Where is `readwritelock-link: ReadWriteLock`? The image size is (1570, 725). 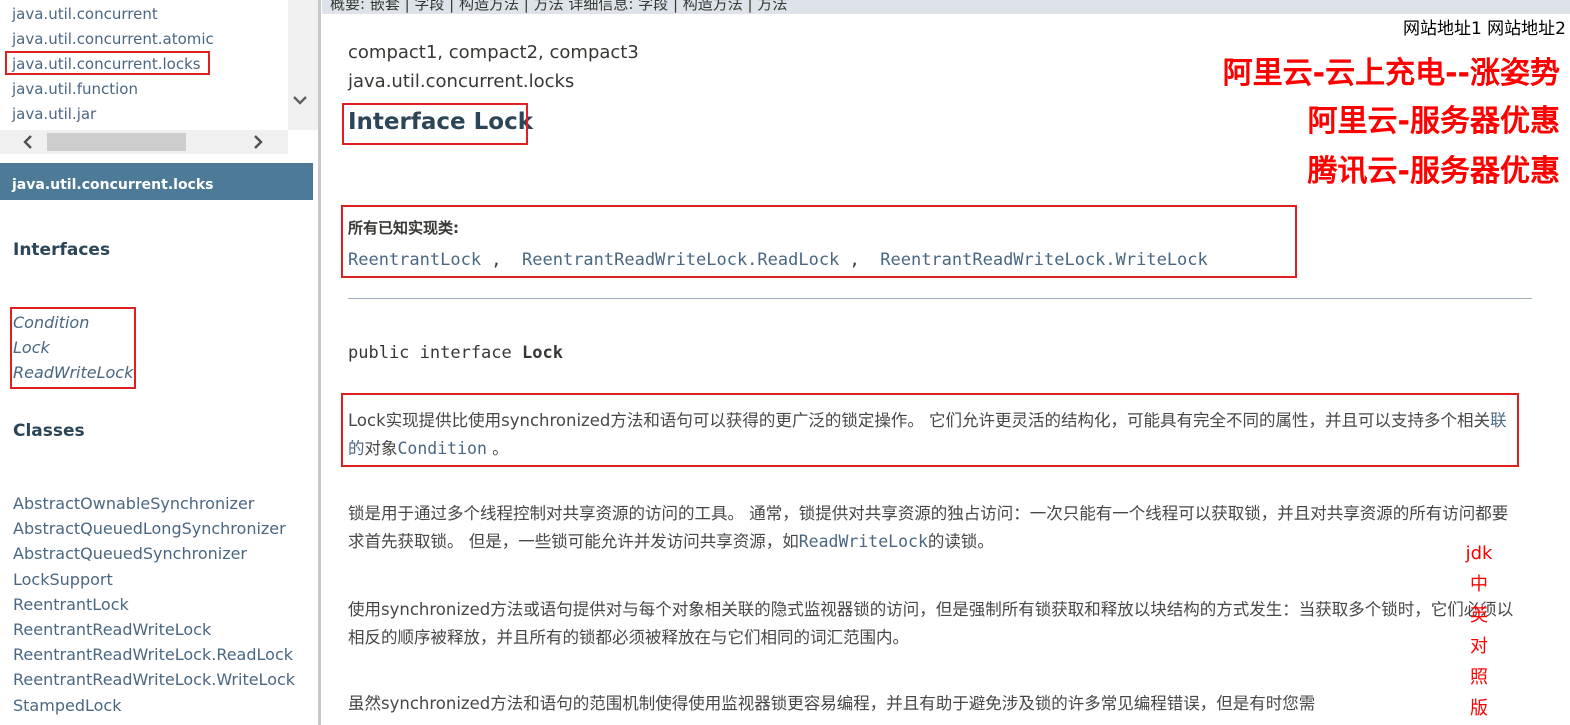
readwritelock-link: ReadWriteLock is located at coordinates (863, 541).